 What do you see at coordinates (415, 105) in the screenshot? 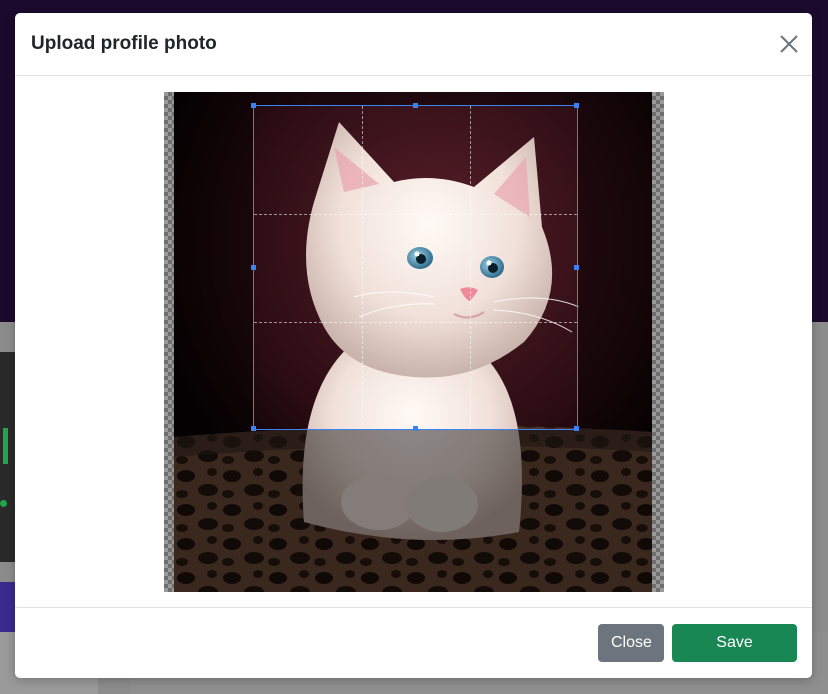
I see `crop-handle-top` at bounding box center [415, 105].